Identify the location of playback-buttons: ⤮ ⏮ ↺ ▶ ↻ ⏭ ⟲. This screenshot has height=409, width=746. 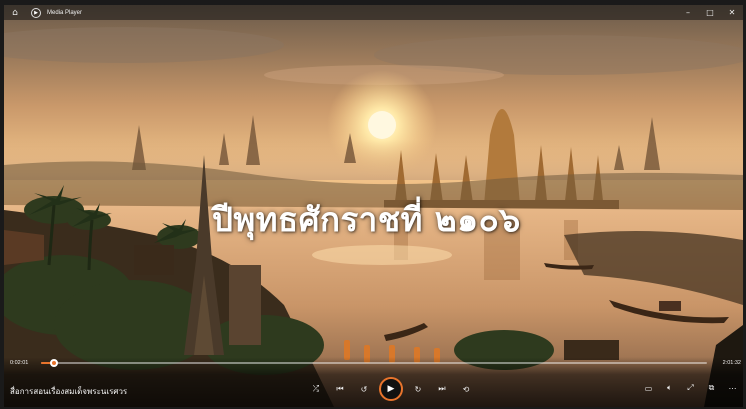
(391, 389).